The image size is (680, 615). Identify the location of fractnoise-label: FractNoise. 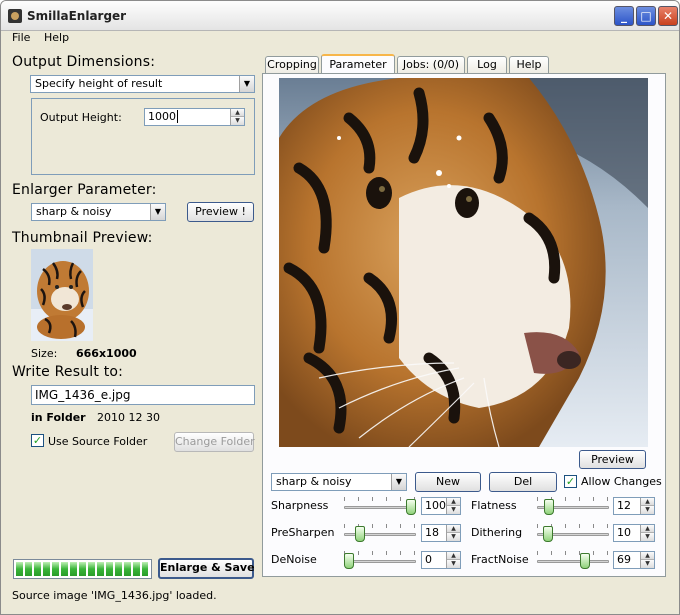
(500, 559).